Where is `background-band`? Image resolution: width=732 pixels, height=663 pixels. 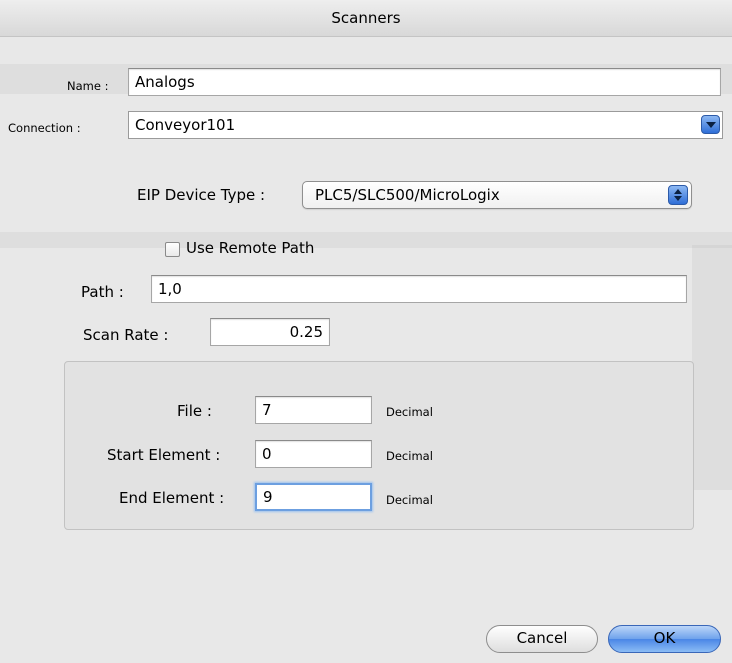
background-band is located at coordinates (366, 240).